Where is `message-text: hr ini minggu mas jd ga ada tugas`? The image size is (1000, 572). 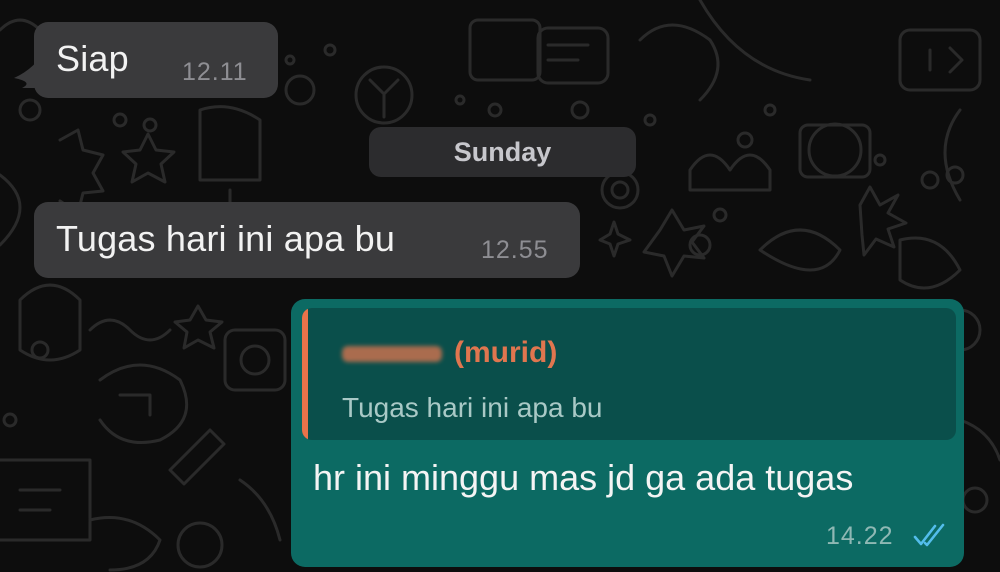 message-text: hr ini minggu mas jd ga ada tugas is located at coordinates (583, 477).